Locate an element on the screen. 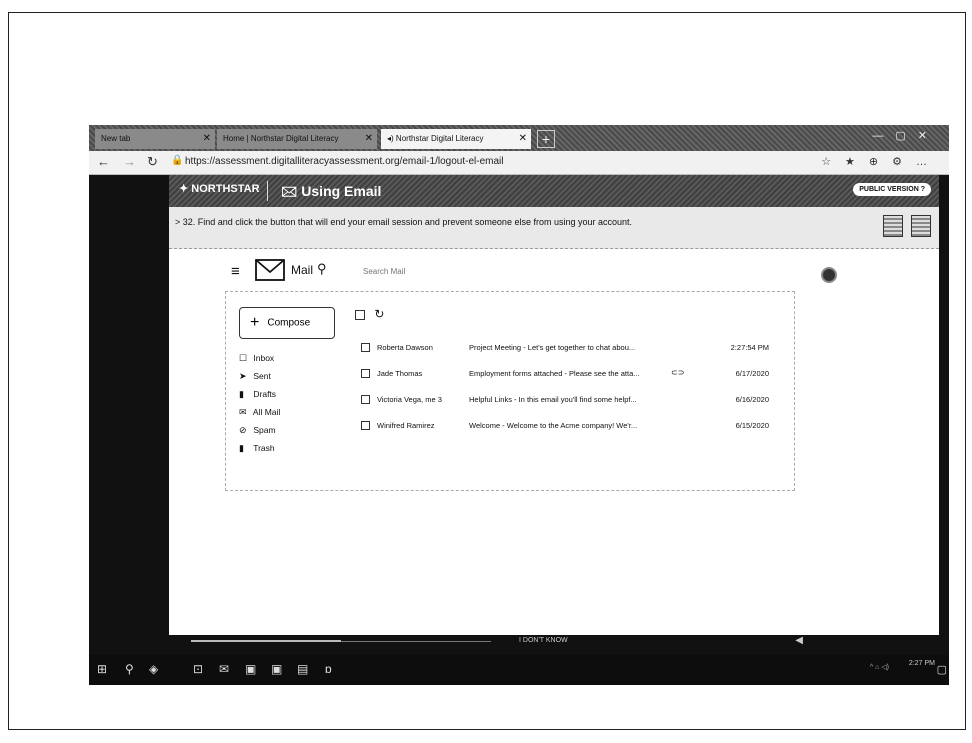 This screenshot has width=972, height=743. taskbar: ◀ ⊞ ⚲ ◈ ⊡ ✉ ▣ ▣ ▤ ɒ ^ ⌂ ◁) 2:27 PM ▢ is located at coordinates (519, 660).